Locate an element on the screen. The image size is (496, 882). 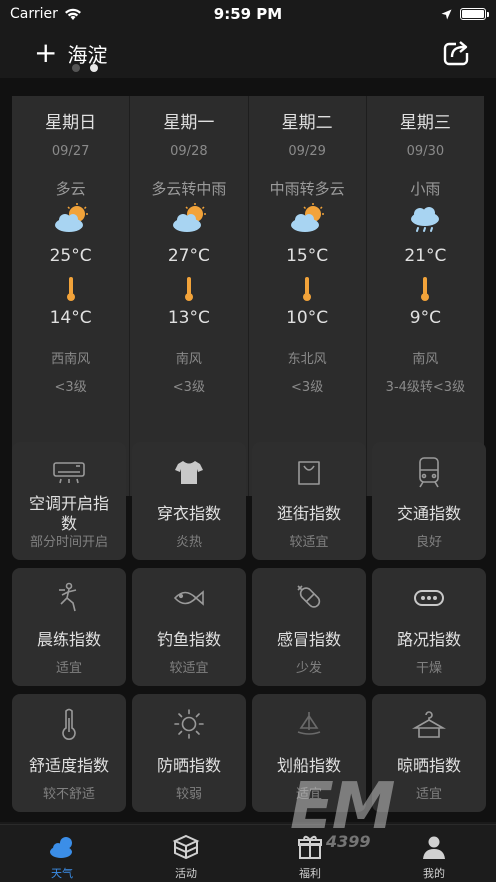
tab-label: 天气 is located at coordinates (62, 873).